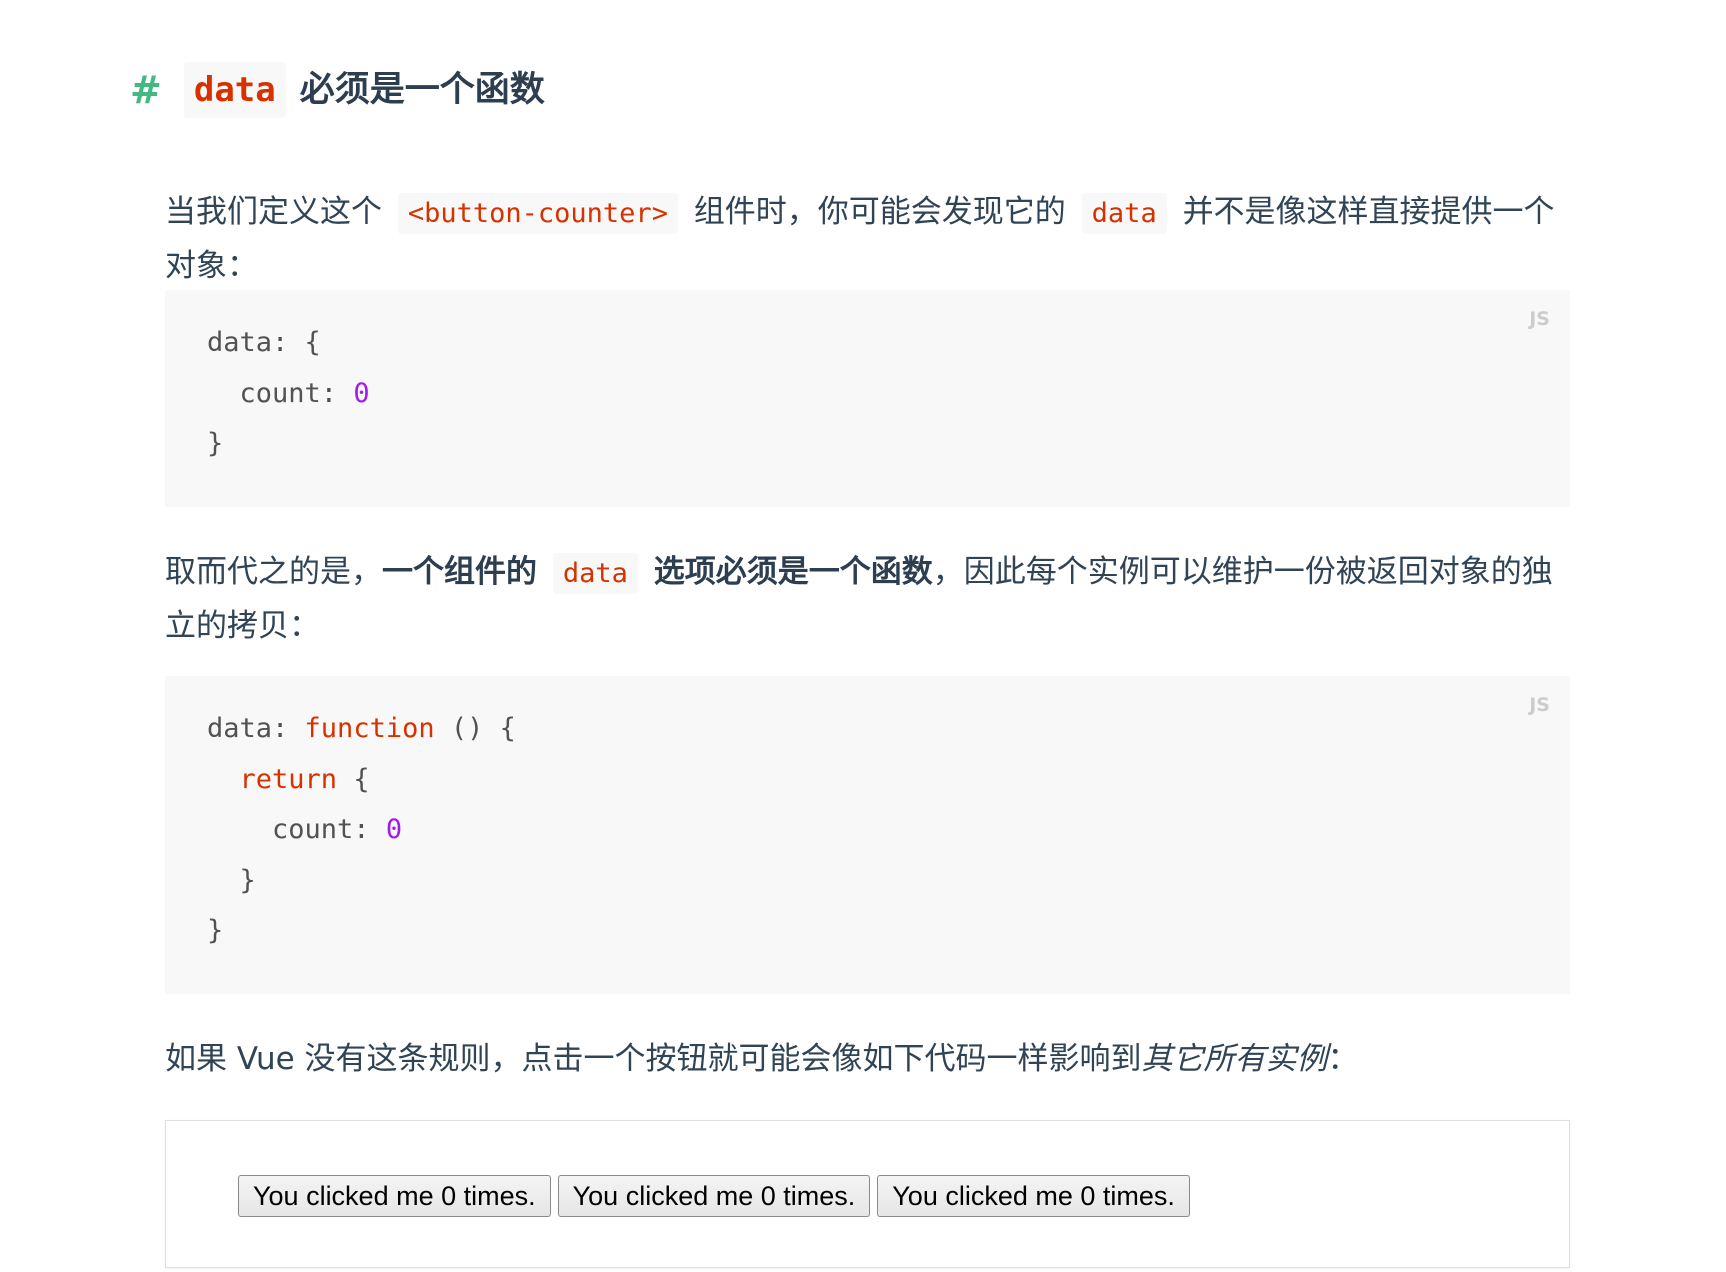 This screenshot has height=1272, width=1726. I want to click on code-line: data:, so click(256, 728).